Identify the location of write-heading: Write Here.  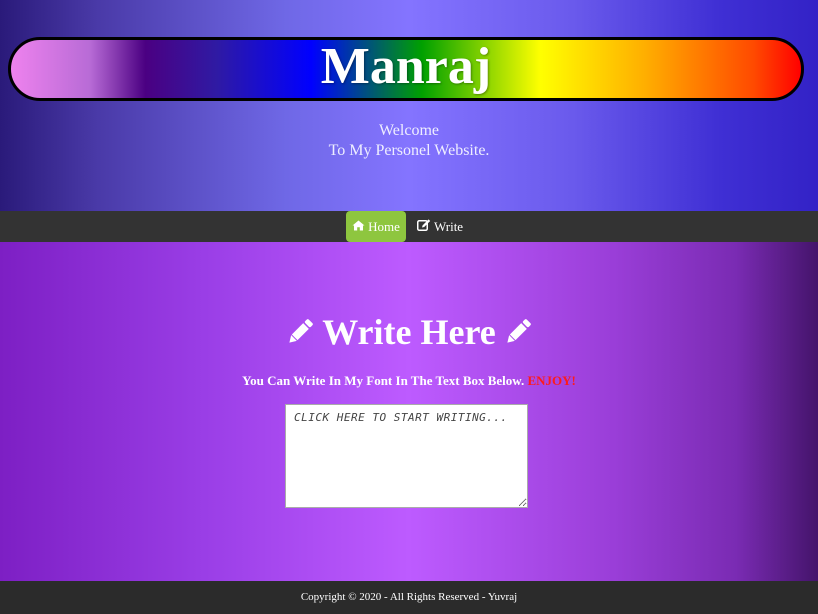
(409, 332).